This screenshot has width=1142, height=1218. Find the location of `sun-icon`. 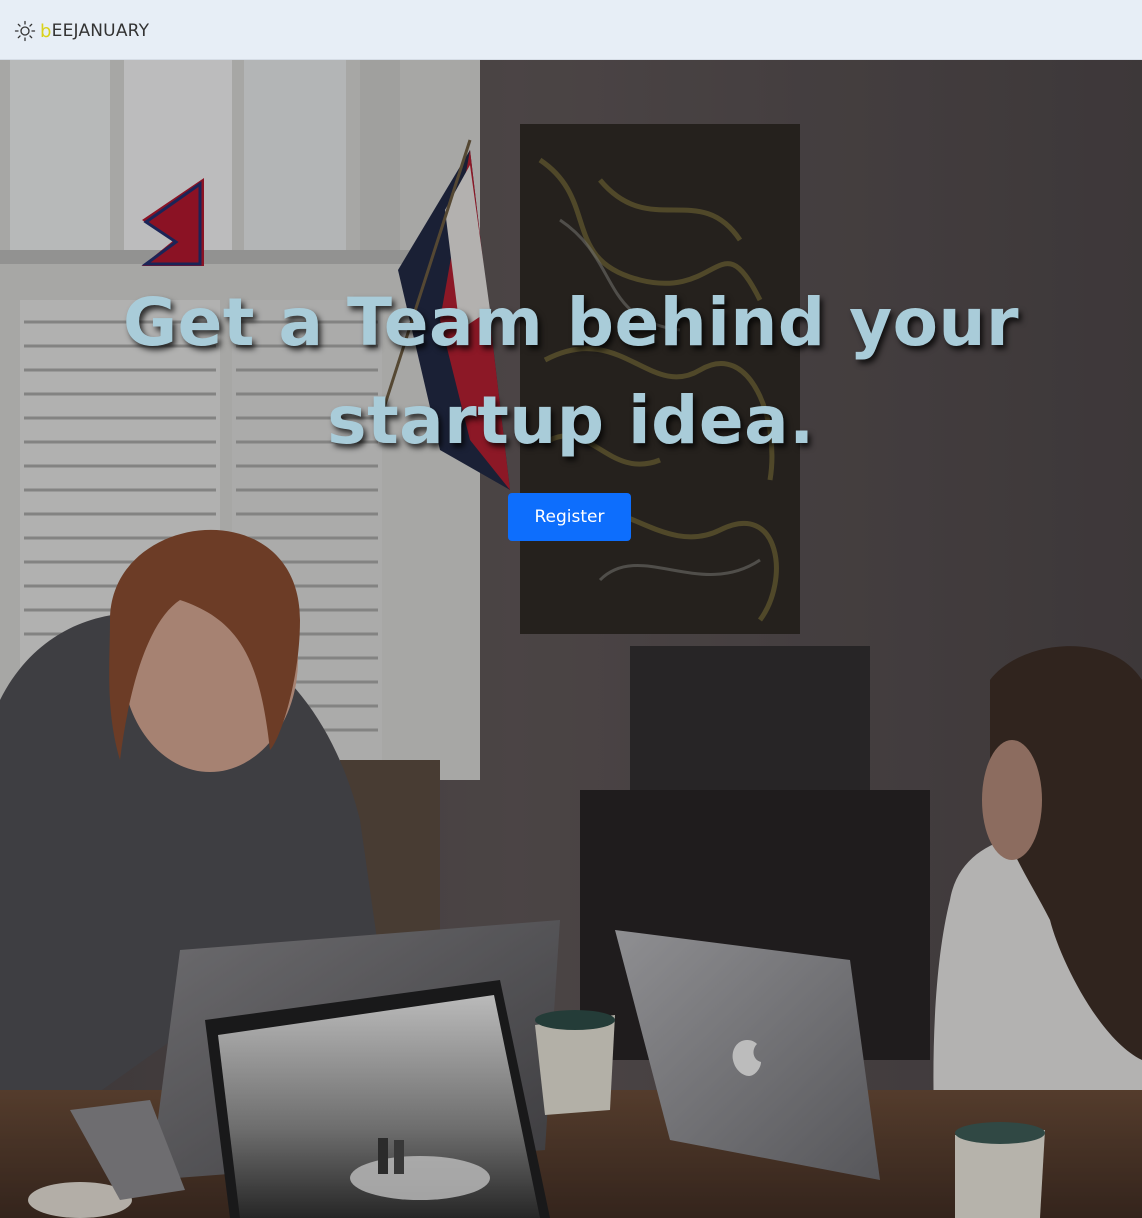

sun-icon is located at coordinates (25, 31).